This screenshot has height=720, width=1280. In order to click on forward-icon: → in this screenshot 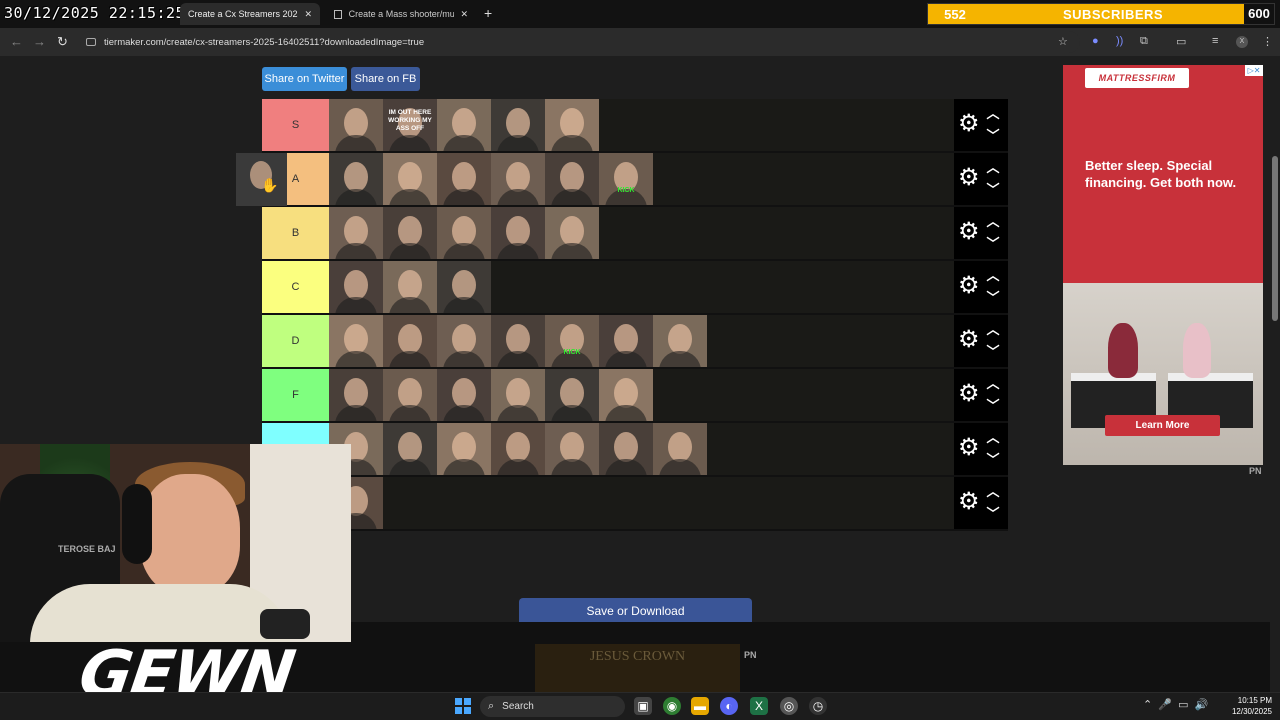, I will do `click(39, 41)`.